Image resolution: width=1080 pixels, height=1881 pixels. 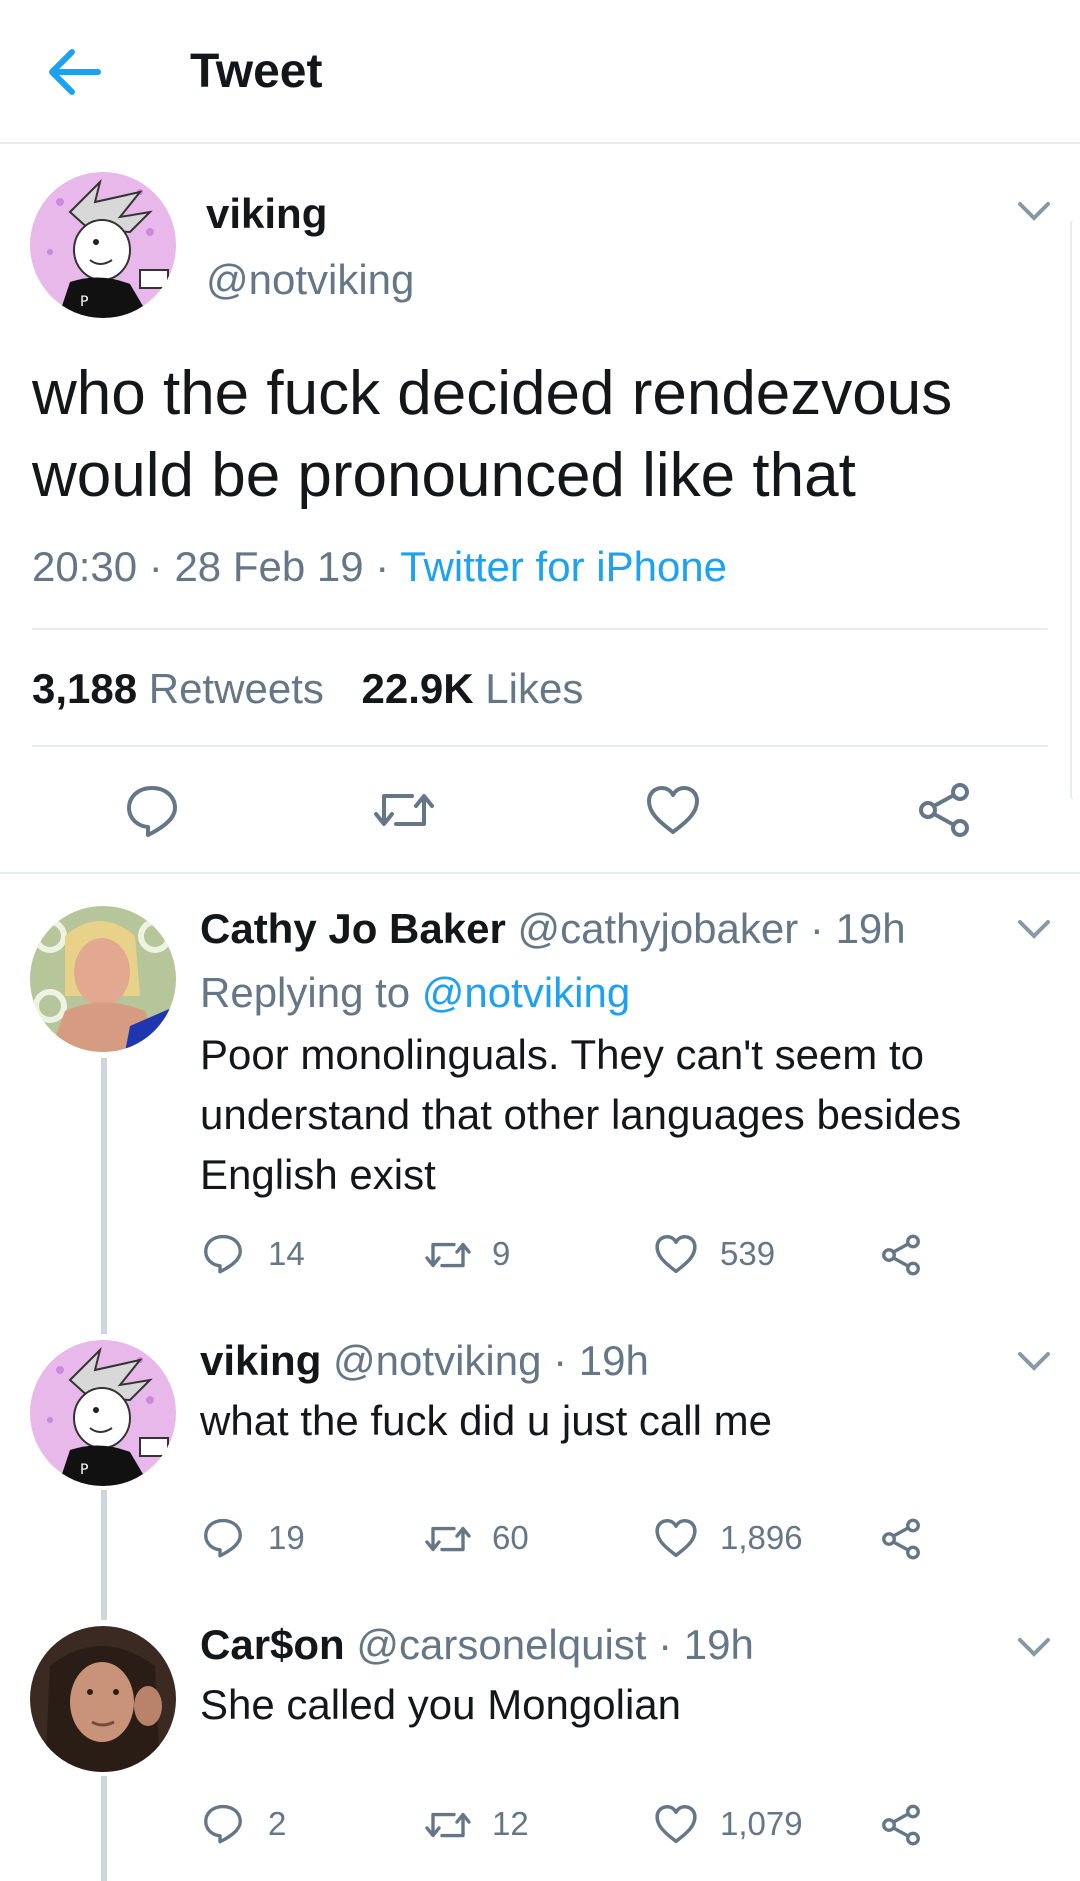 I want to click on tweet-text-line-2: would be pronounced like that, so click(x=444, y=475).